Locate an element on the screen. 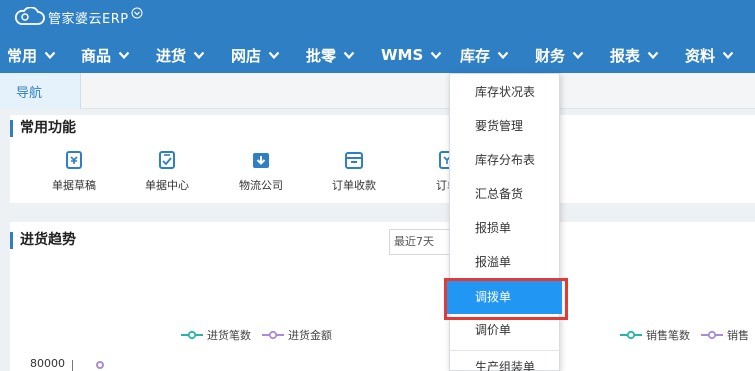  func-label: 物流公司 is located at coordinates (261, 185).